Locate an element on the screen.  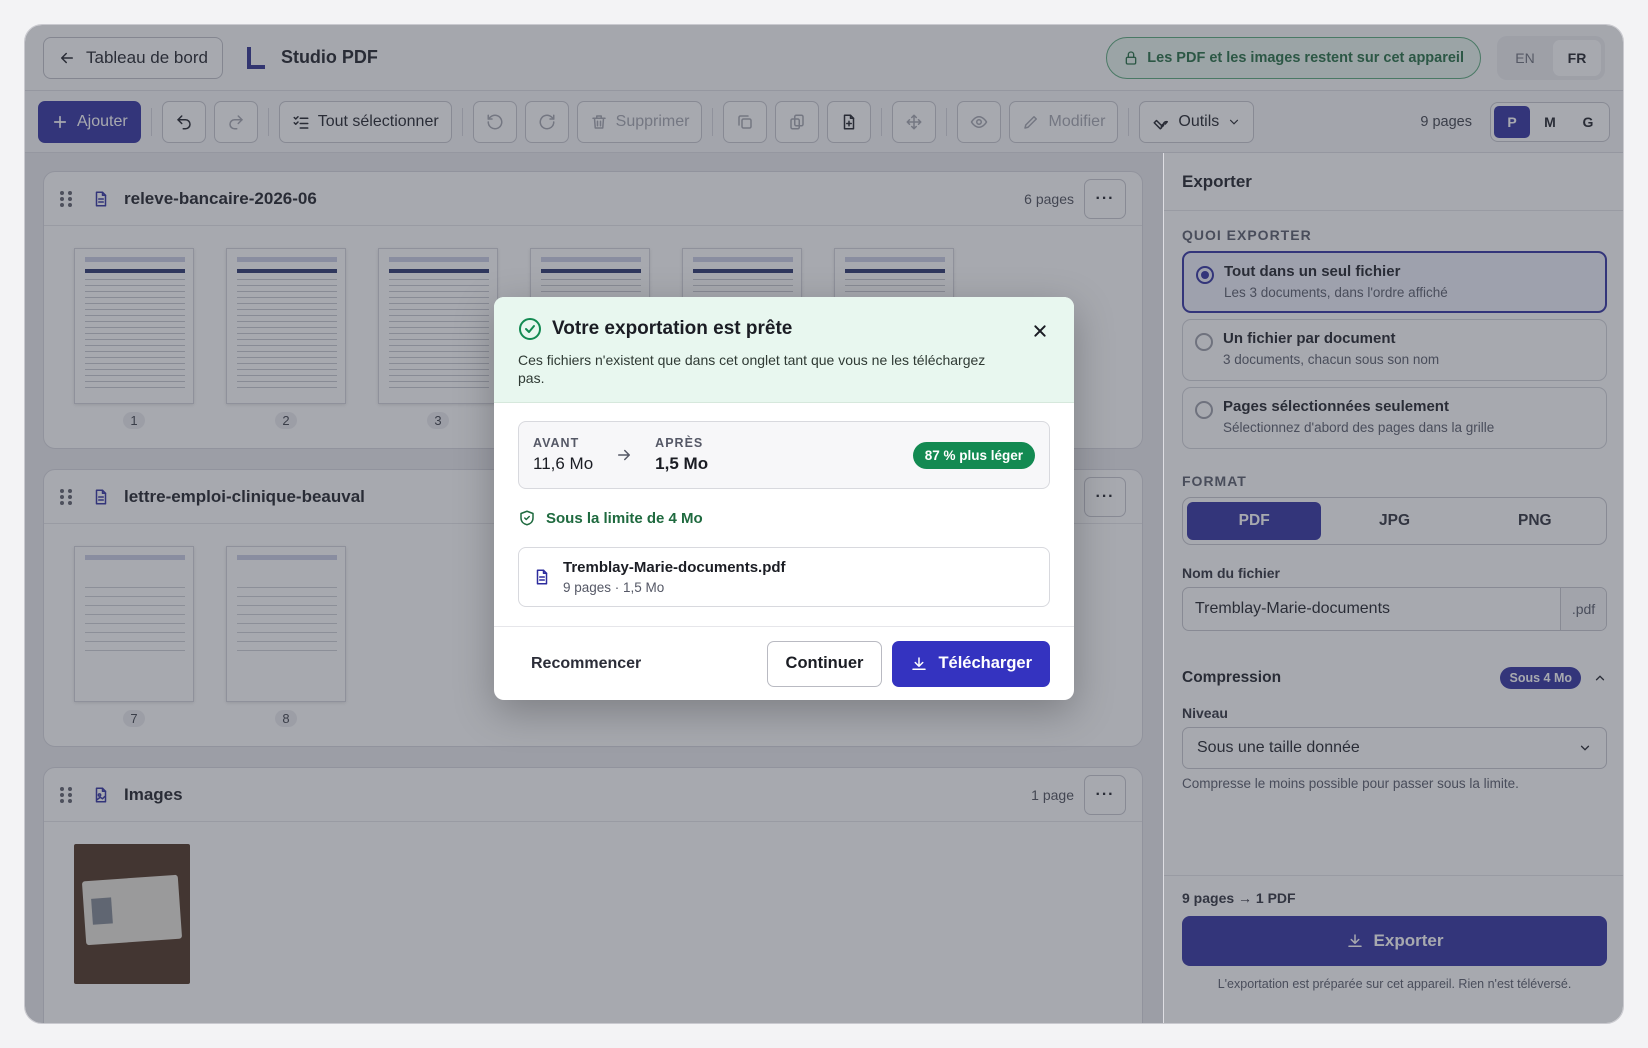
restart-button: Recommencer is located at coordinates (586, 664).